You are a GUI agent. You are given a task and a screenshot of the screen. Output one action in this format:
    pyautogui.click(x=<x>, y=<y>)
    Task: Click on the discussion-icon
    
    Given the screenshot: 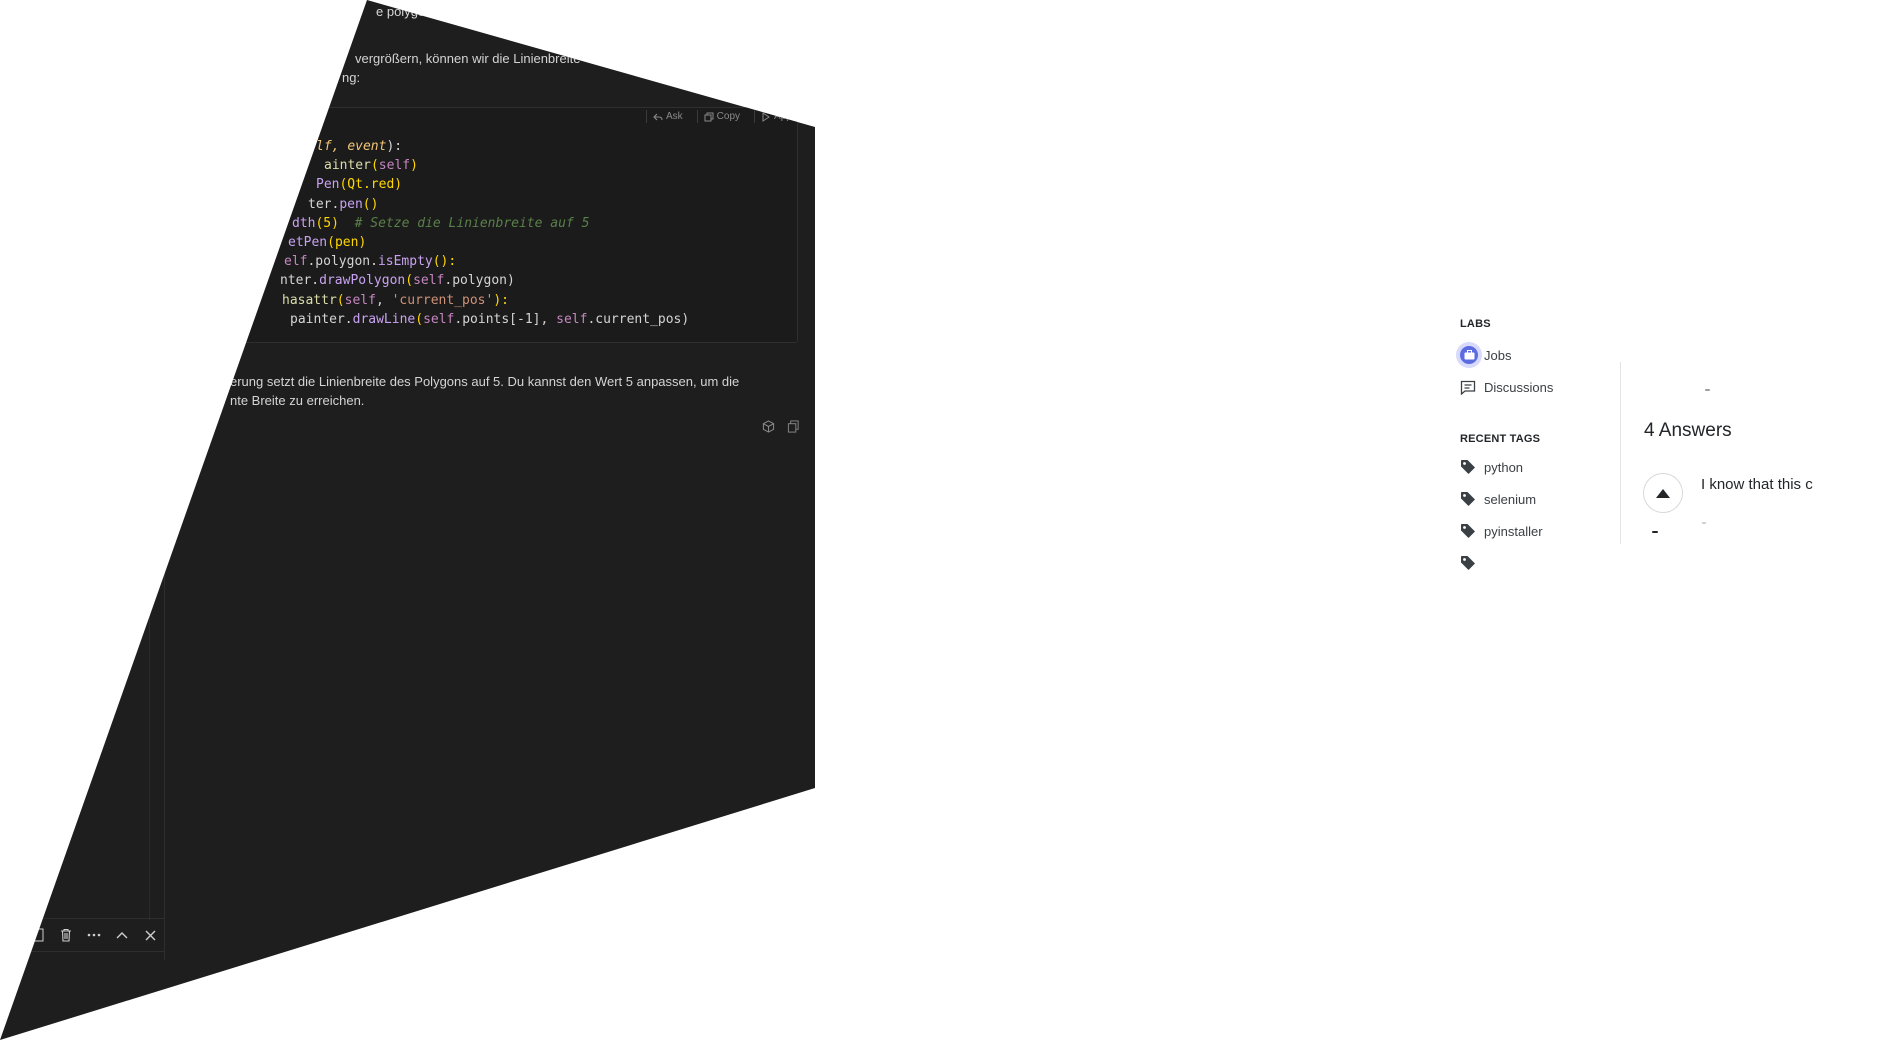 What is the action you would take?
    pyautogui.click(x=1468, y=387)
    